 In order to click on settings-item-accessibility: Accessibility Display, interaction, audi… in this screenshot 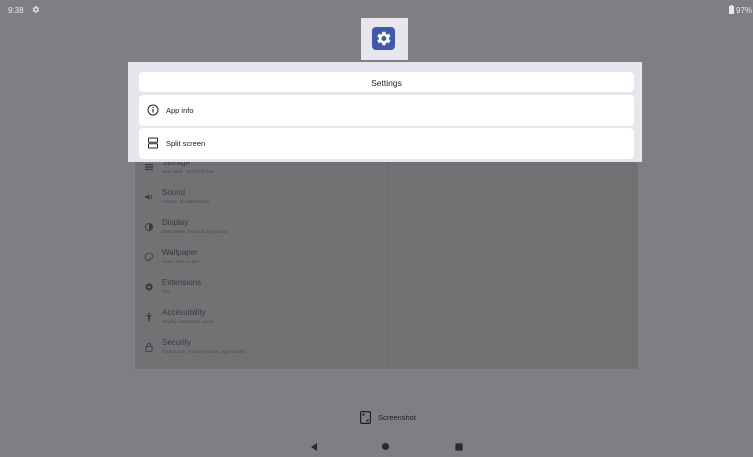, I will do `click(261, 320)`.